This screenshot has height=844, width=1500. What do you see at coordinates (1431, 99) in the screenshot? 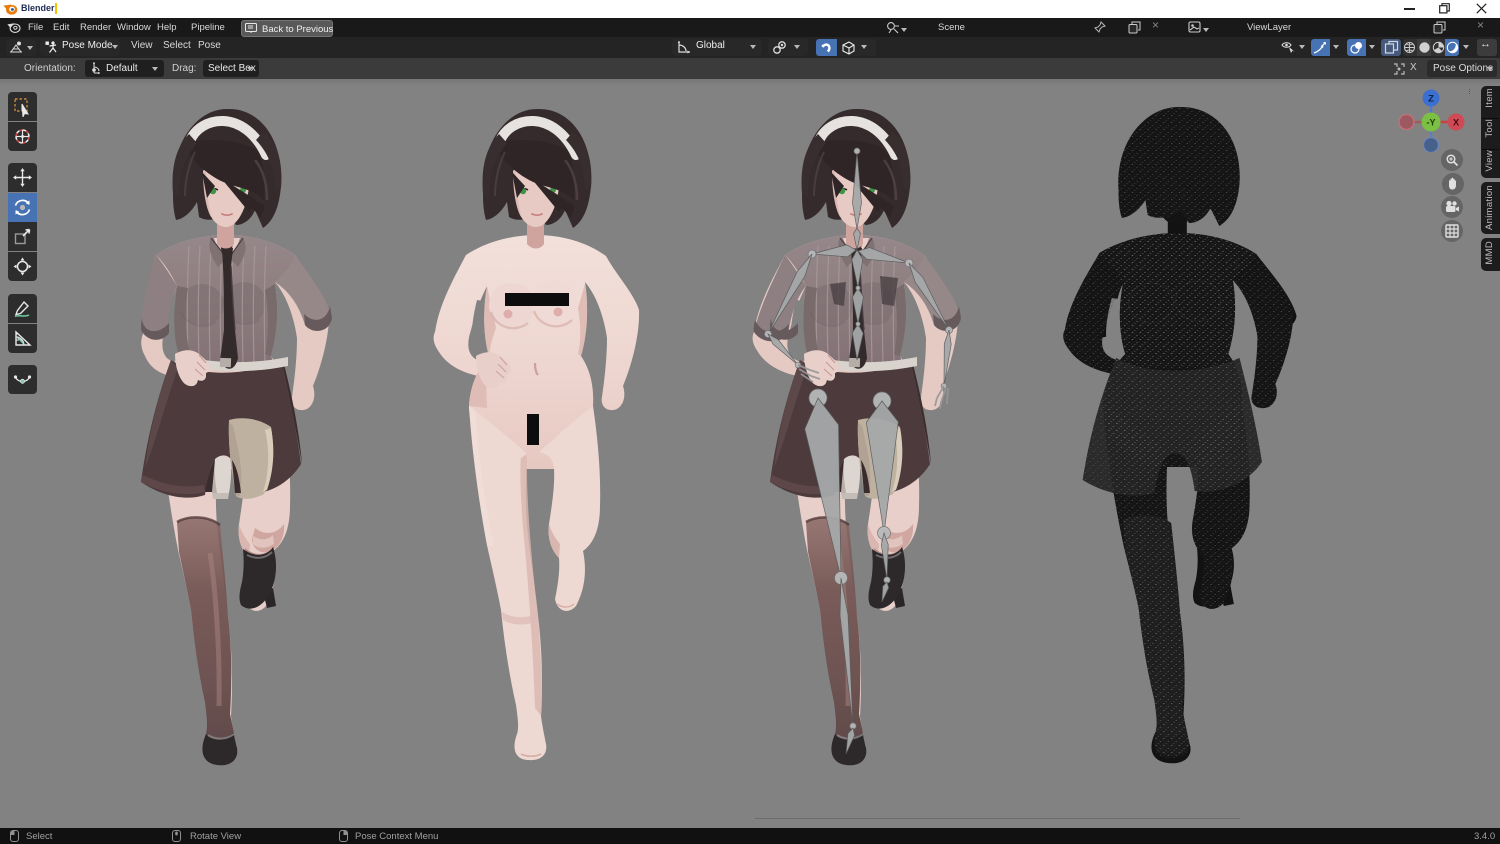
I see `svg-text: Z` at bounding box center [1431, 99].